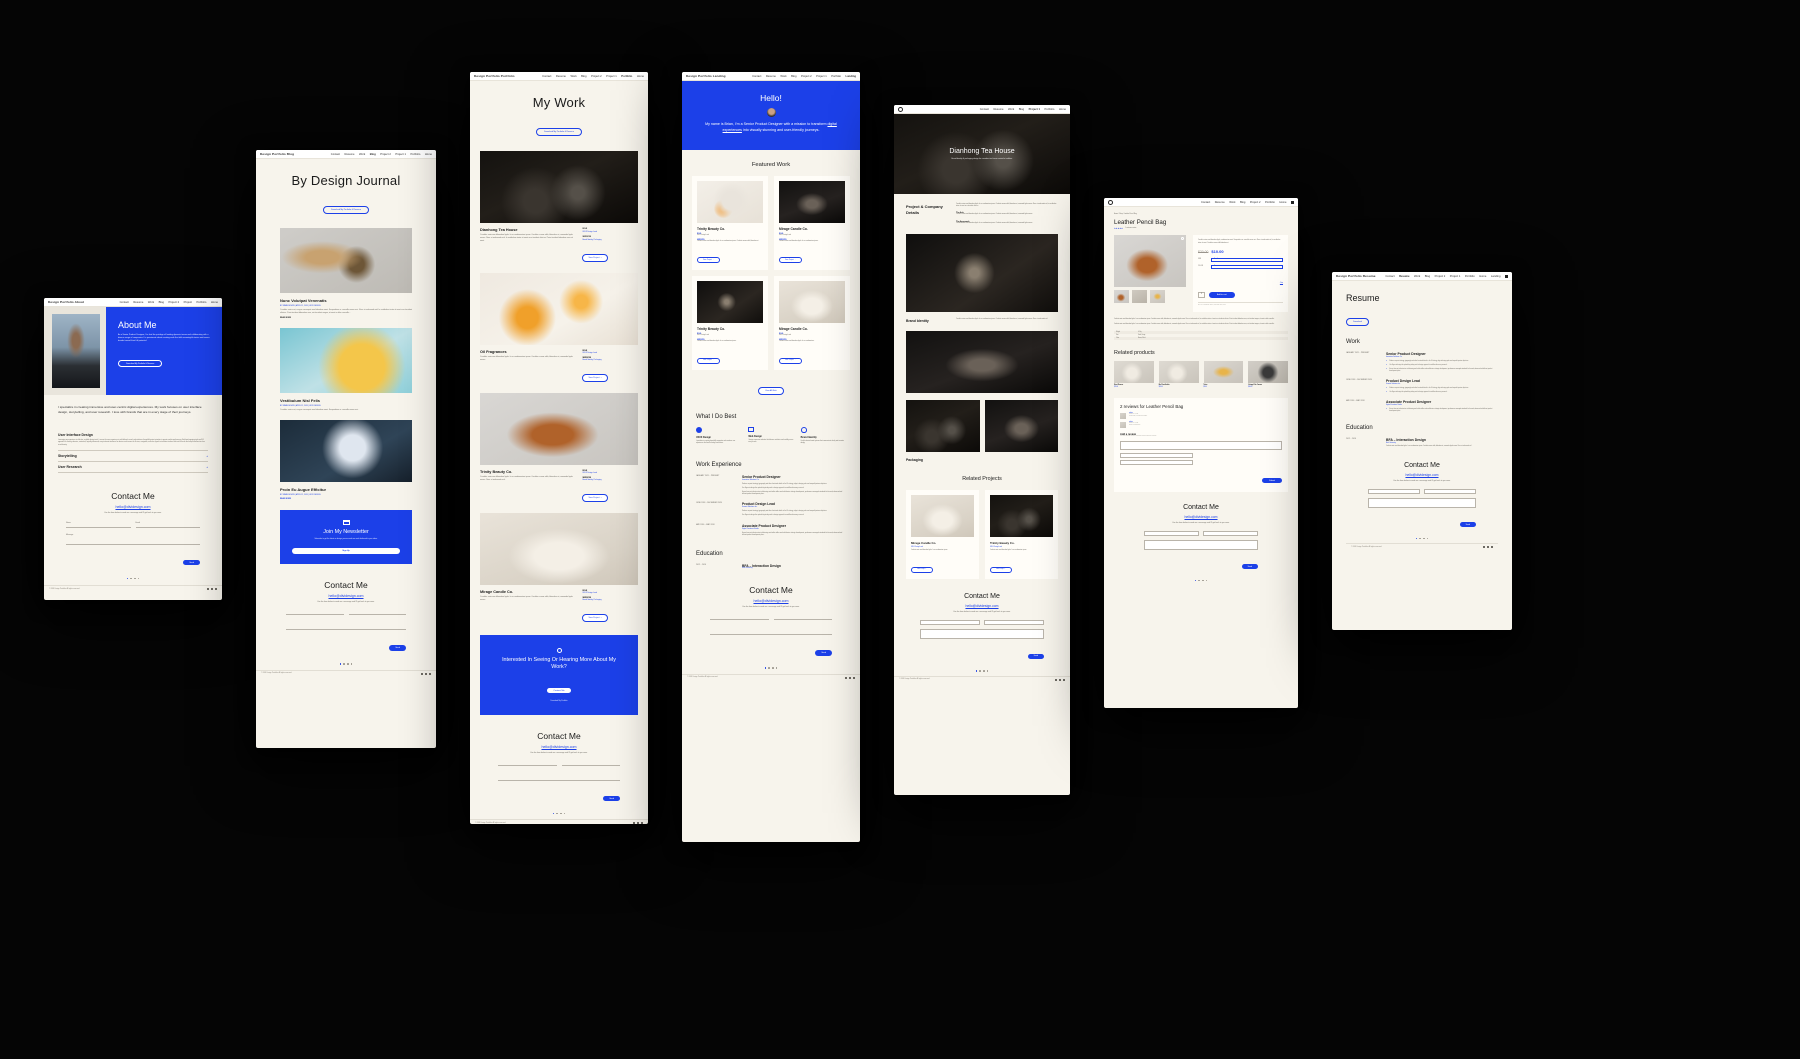  I want to click on shop-field-message, so click(1201, 544).